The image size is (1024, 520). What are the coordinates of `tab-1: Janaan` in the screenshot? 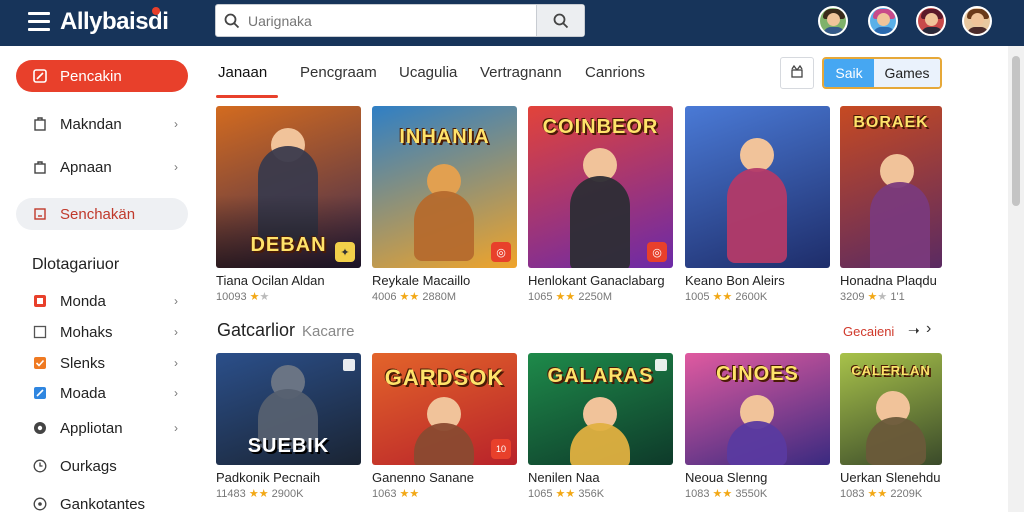 It's located at (242, 72).